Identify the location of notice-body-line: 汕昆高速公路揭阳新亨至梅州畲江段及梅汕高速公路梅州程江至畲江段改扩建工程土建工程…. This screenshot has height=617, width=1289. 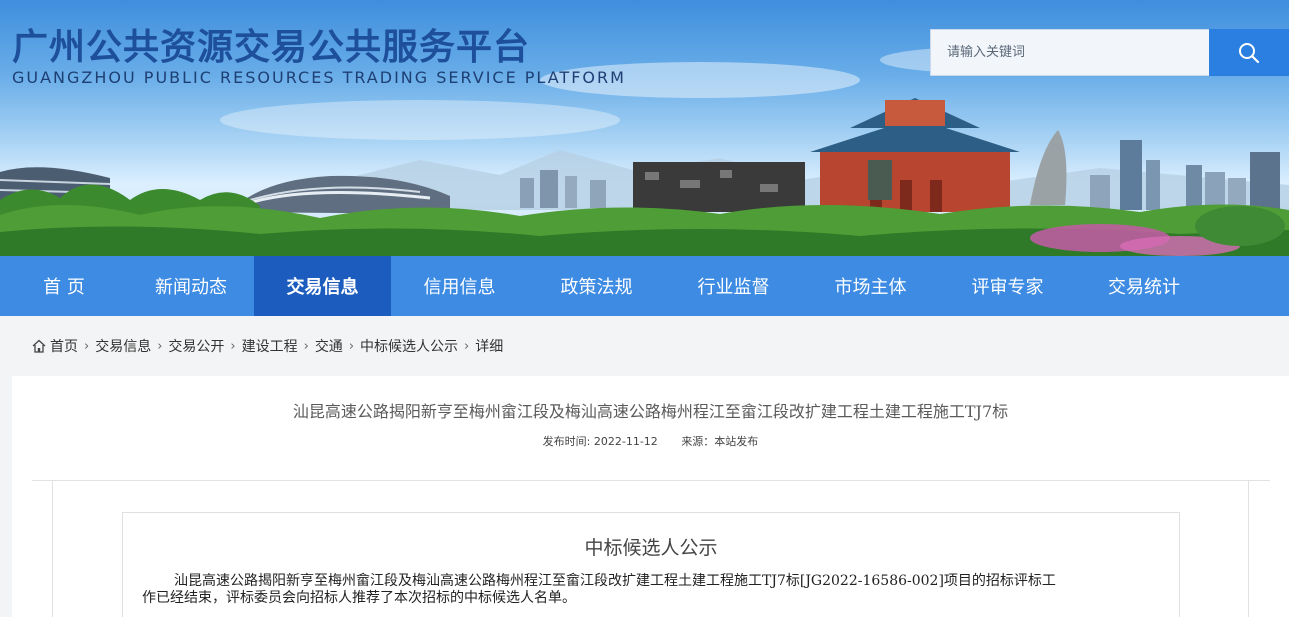
(615, 581).